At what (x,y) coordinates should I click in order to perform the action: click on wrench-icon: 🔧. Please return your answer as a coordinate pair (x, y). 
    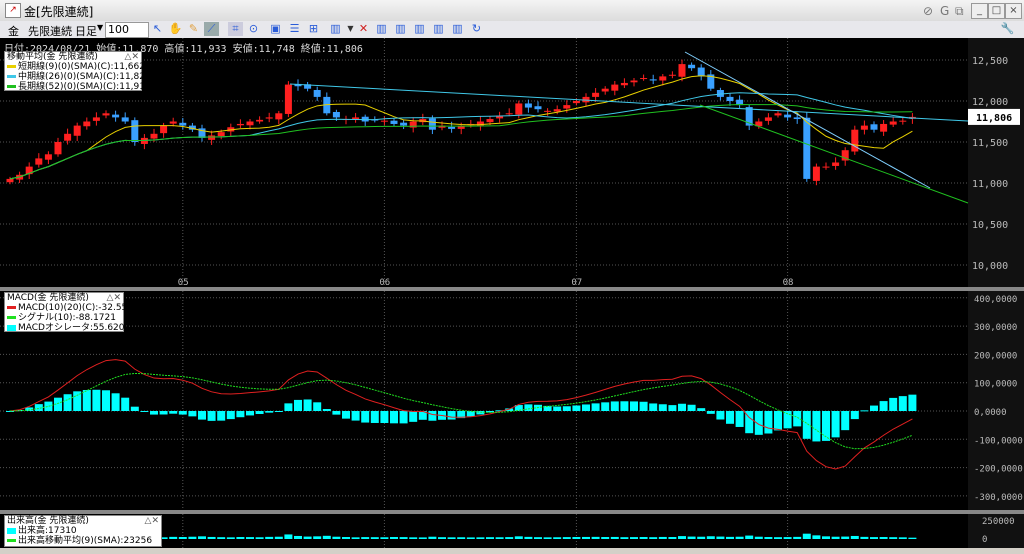
    Looking at the image, I should click on (1007, 29).